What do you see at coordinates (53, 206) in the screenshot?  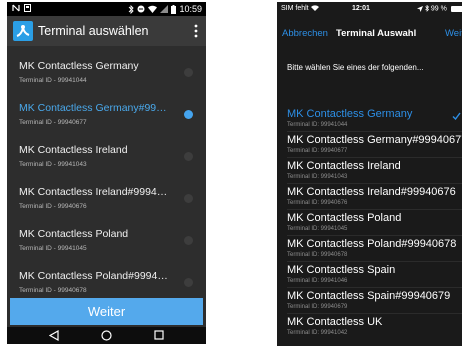 I see `terminal-id: Terminal ID - 99940676` at bounding box center [53, 206].